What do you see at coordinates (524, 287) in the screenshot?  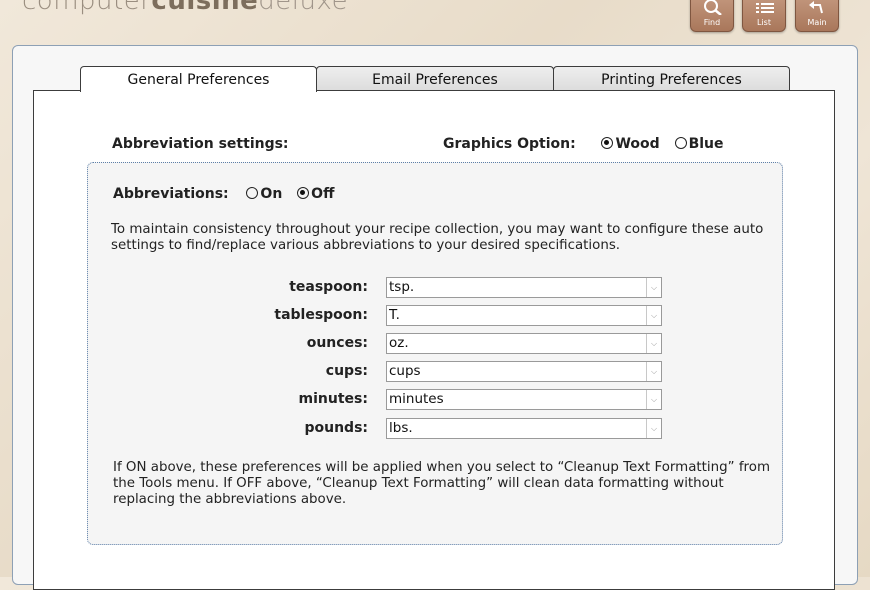 I see `teaspoon-select: tsp. ⌵` at bounding box center [524, 287].